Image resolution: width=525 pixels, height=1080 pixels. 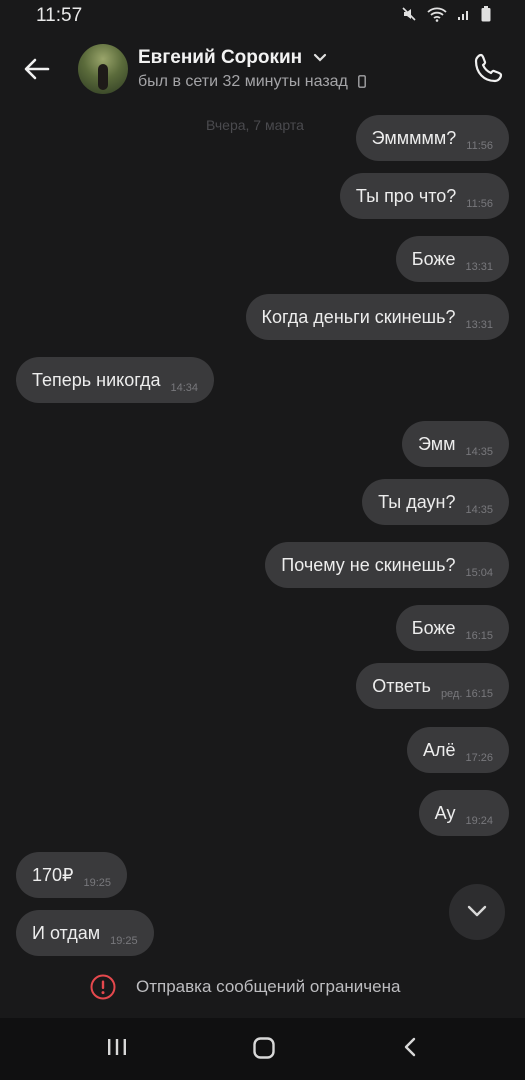 What do you see at coordinates (466, 694) in the screenshot?
I see `message-time: ред. 16:15` at bounding box center [466, 694].